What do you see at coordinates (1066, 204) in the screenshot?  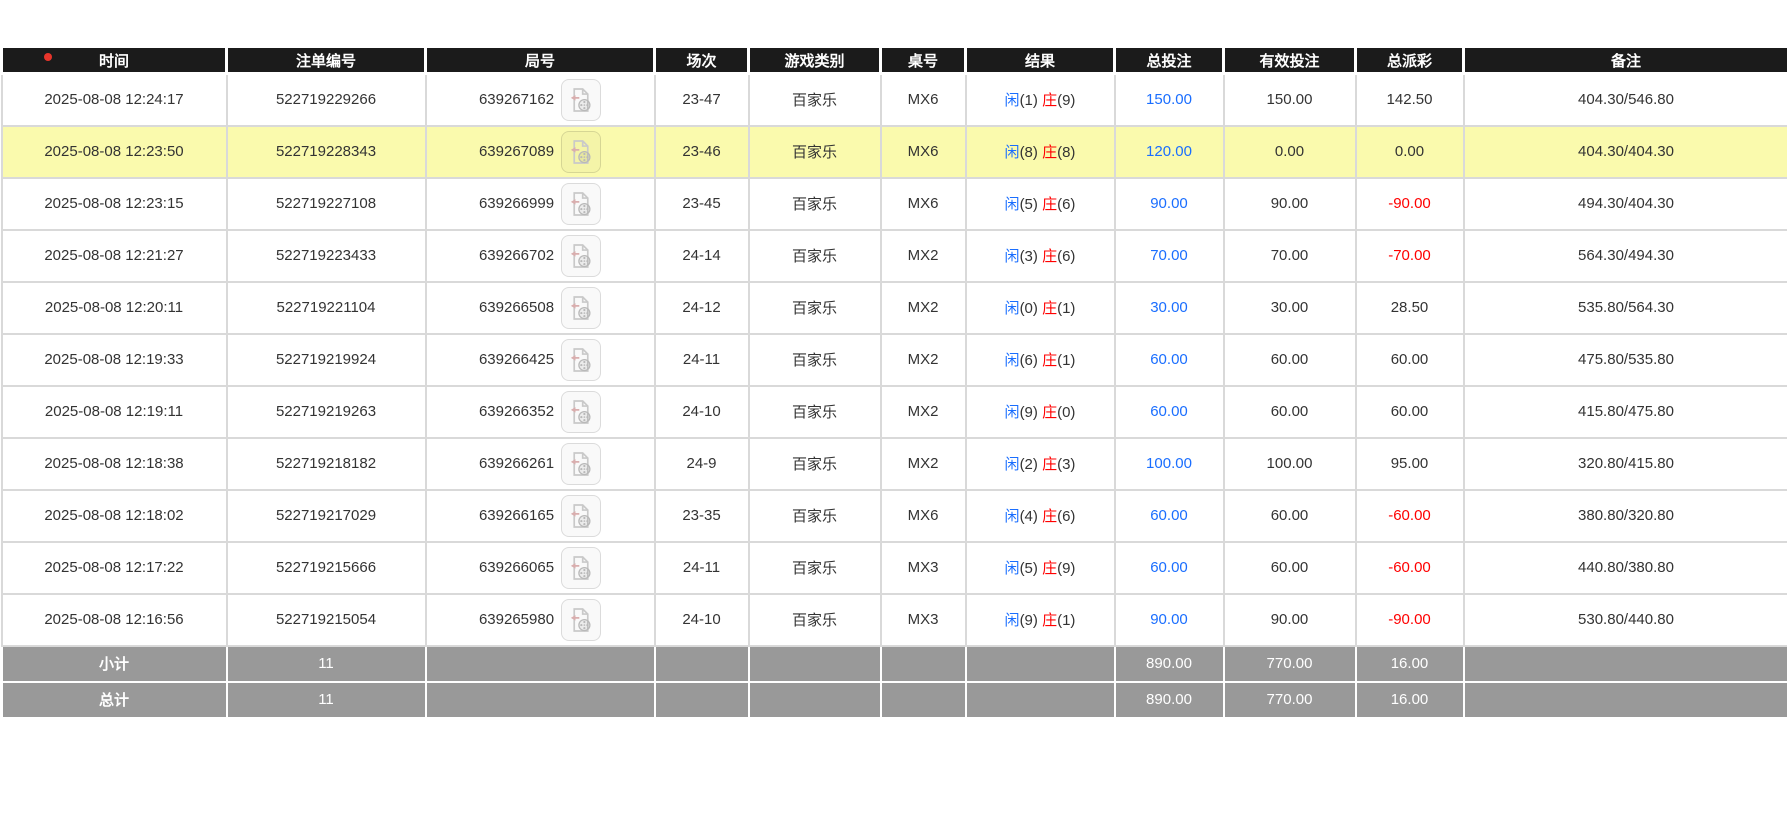 I see `banker-score: (6)` at bounding box center [1066, 204].